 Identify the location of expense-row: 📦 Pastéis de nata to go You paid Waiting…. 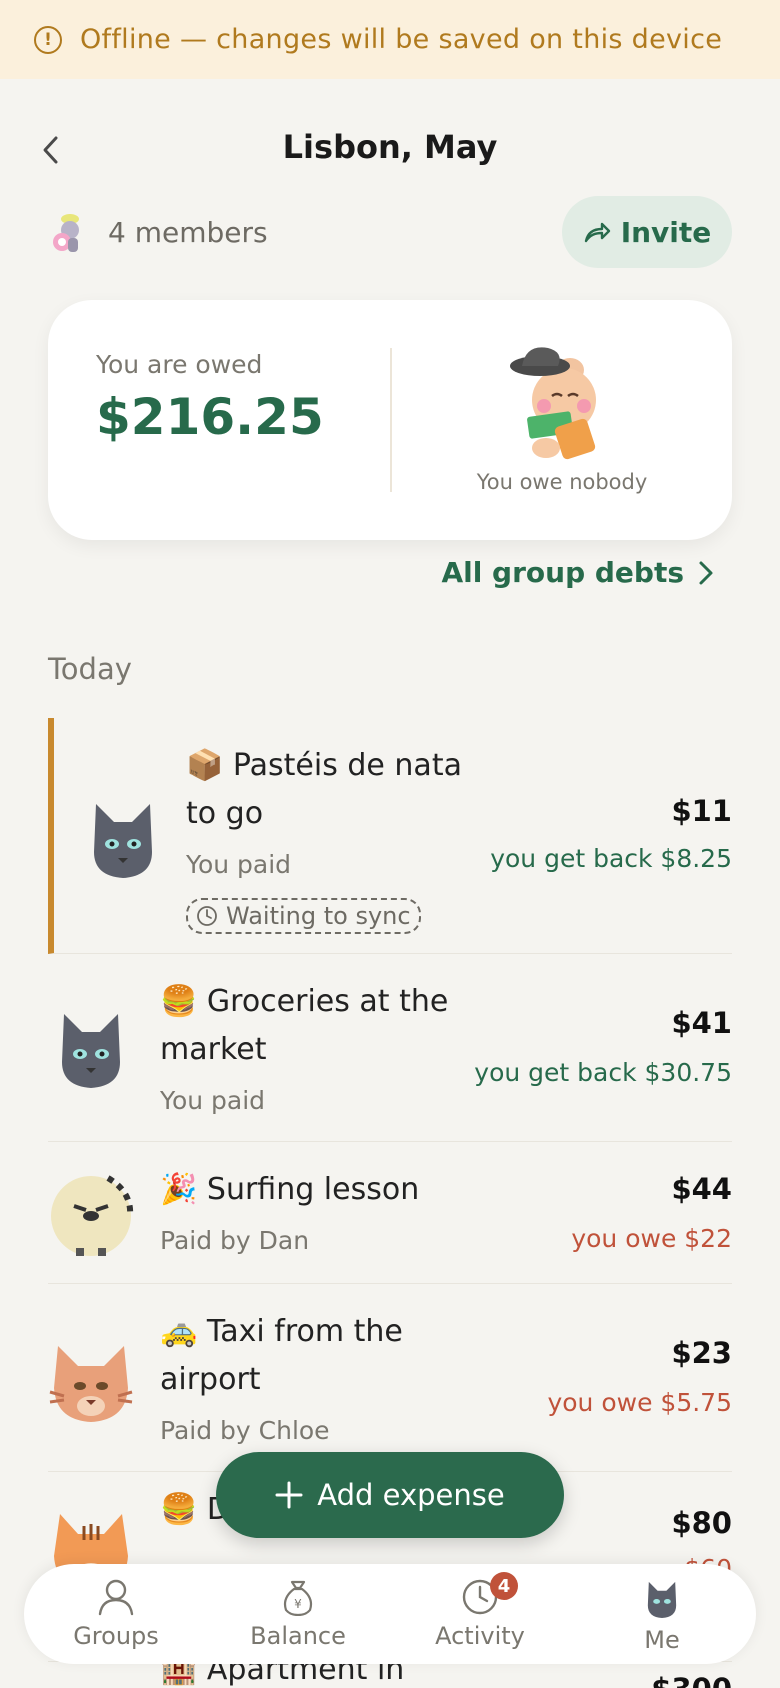
(390, 836).